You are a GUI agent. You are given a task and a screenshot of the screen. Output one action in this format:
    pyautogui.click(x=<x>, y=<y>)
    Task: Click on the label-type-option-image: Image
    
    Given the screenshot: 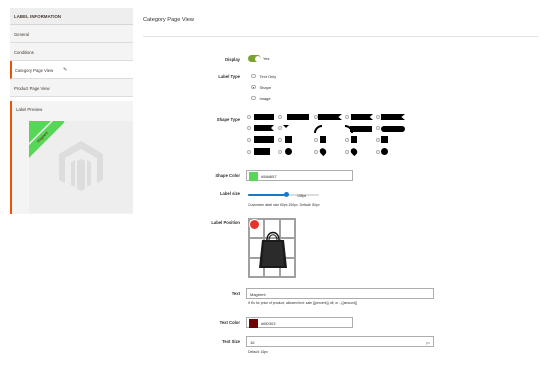 What is the action you would take?
    pyautogui.click(x=261, y=98)
    